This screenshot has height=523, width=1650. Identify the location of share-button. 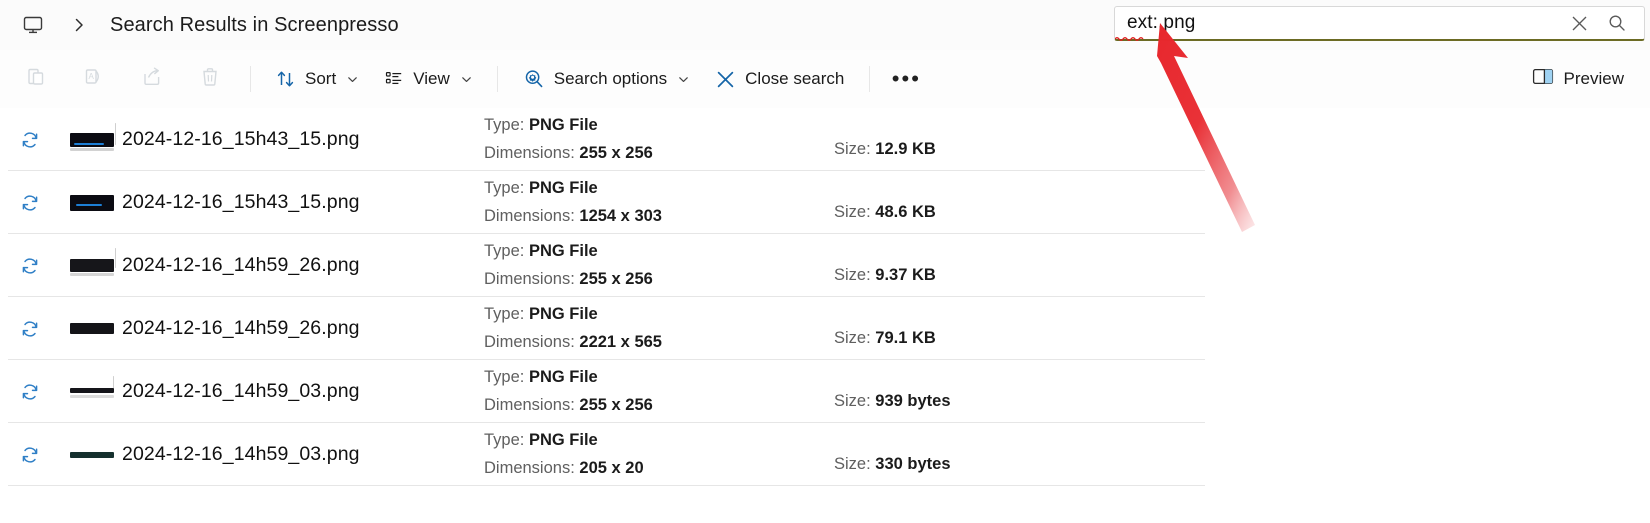
(152, 79).